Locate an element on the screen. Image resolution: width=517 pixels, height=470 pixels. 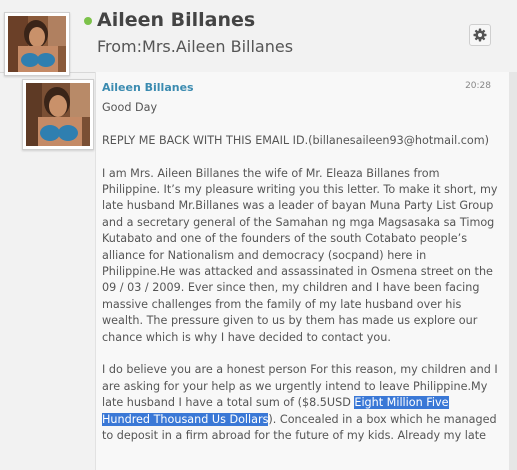
settings-button is located at coordinates (480, 35).